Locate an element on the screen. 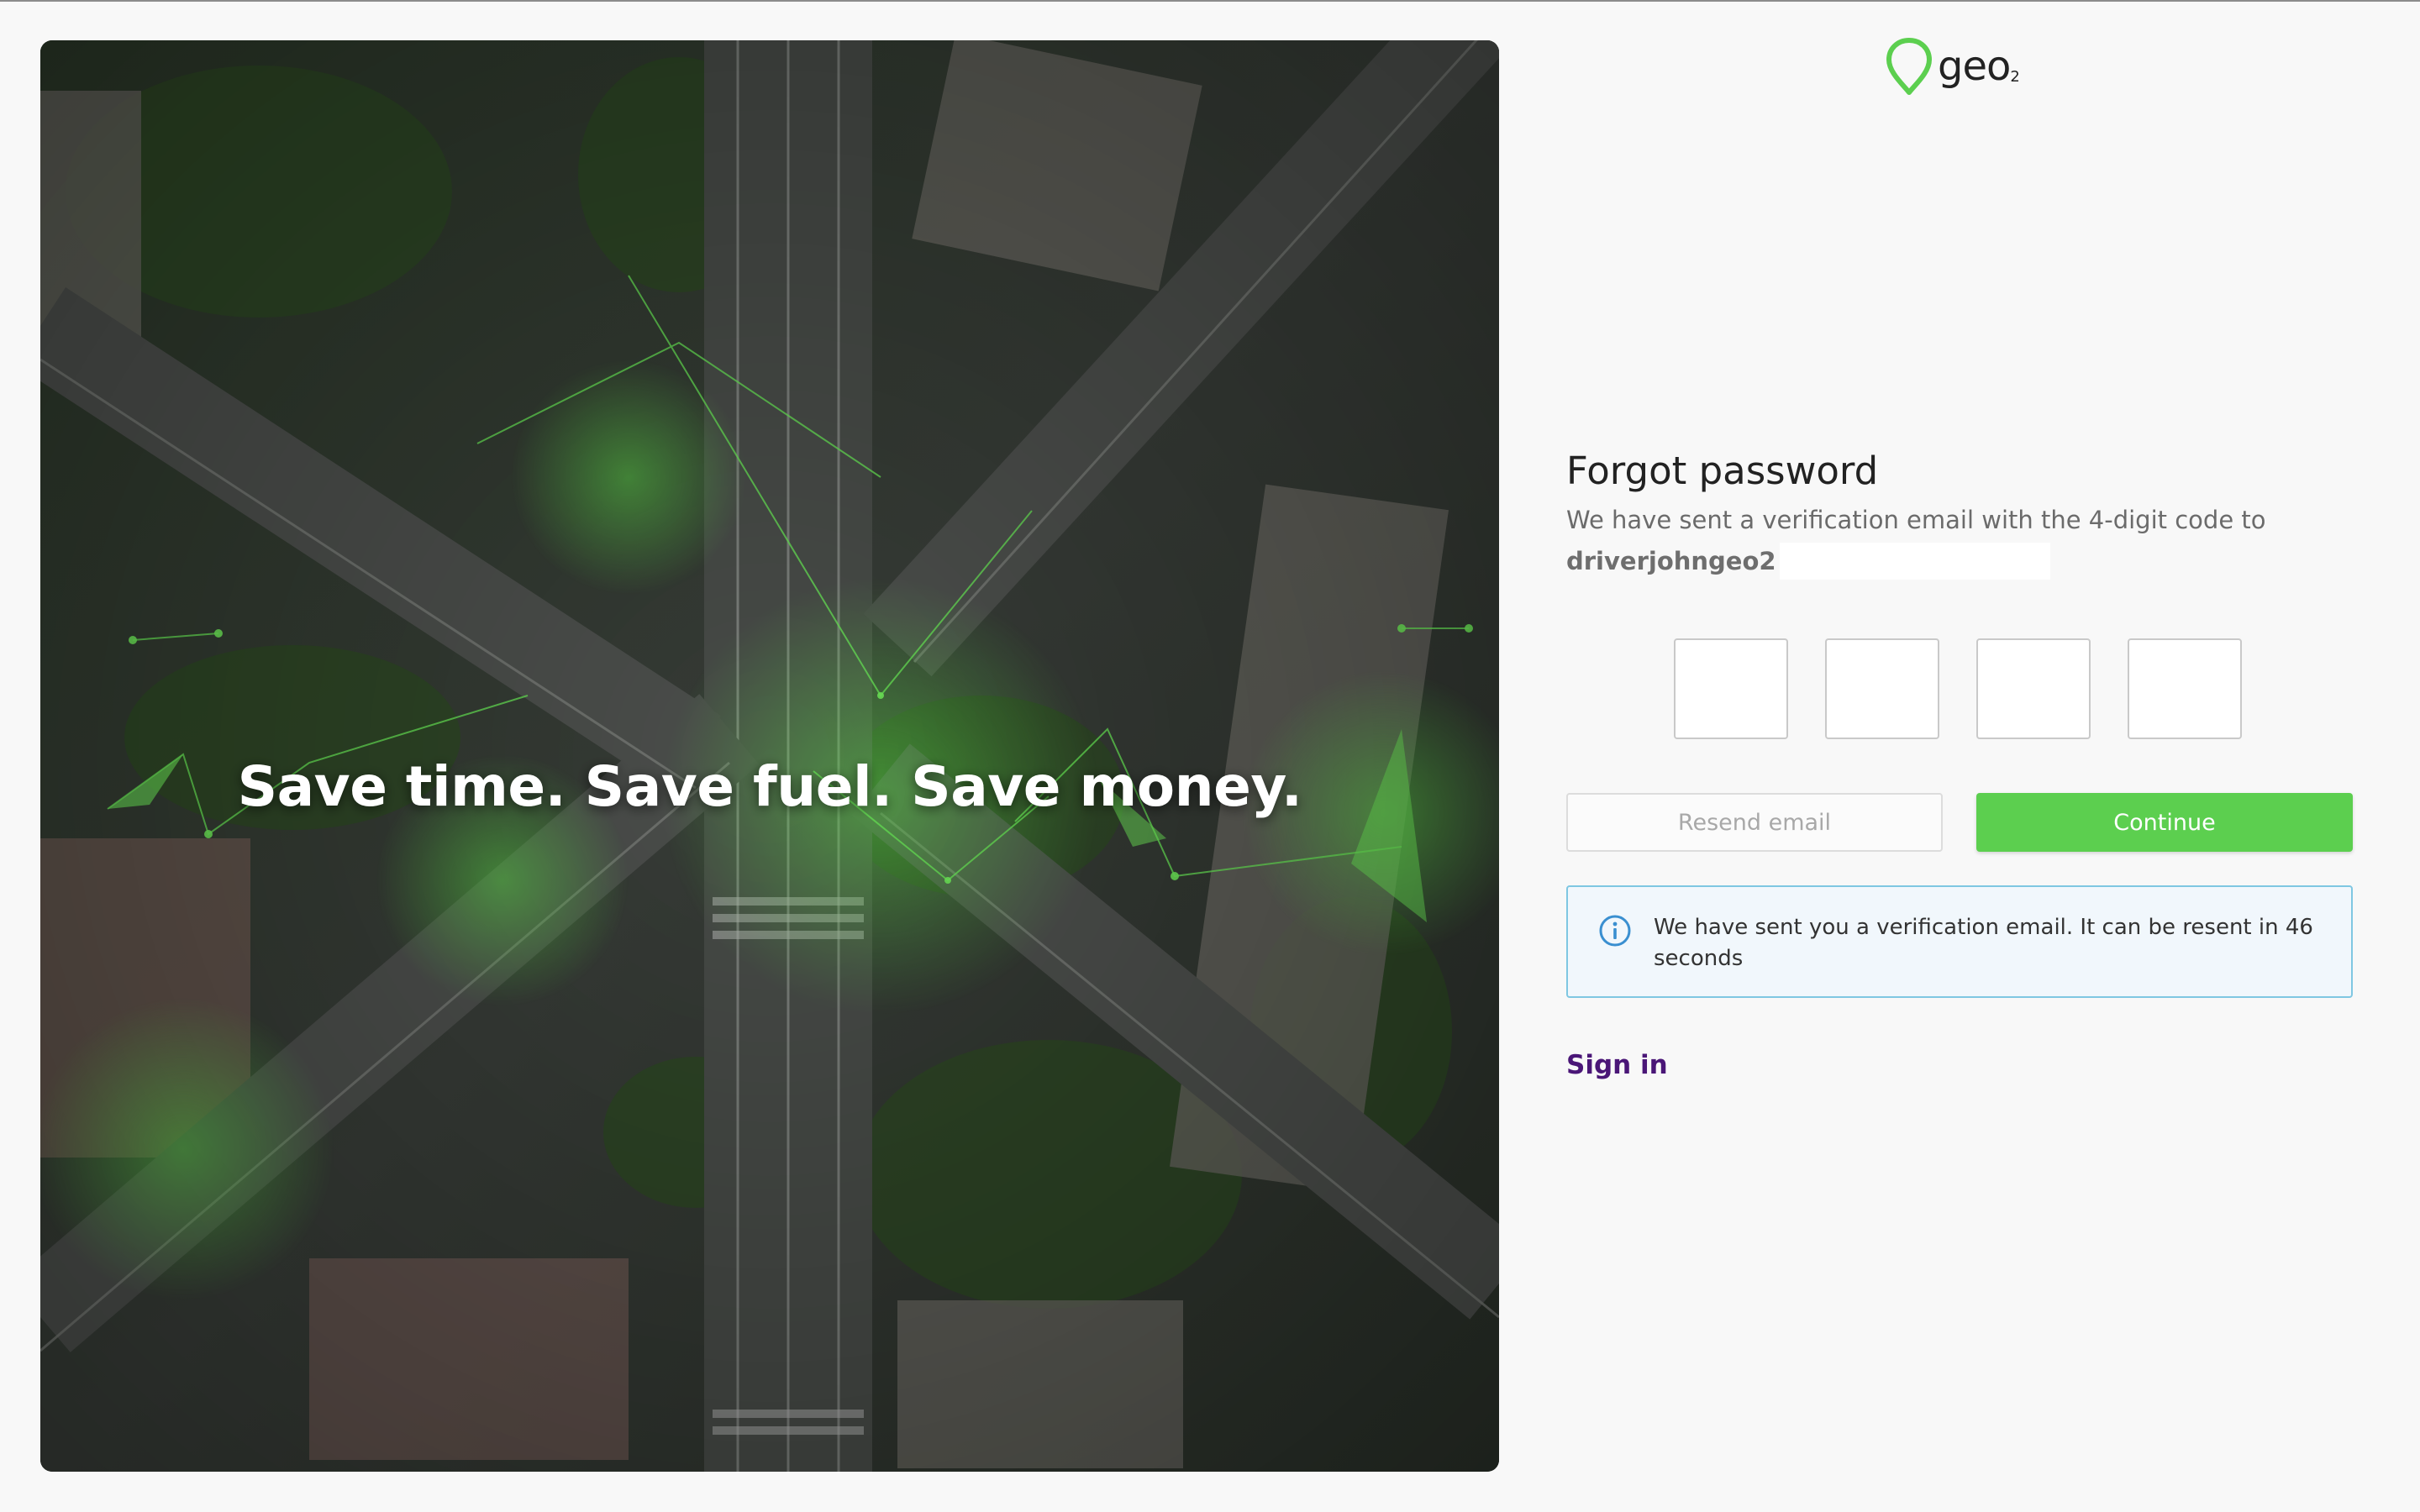 The image size is (2420, 1512). logo-subscript: 2 is located at coordinates (2015, 77).